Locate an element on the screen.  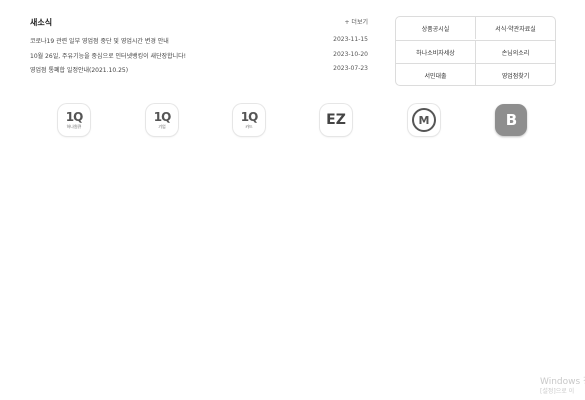
quick-link-product-disclosure: 상품공시실 is located at coordinates (435, 28).